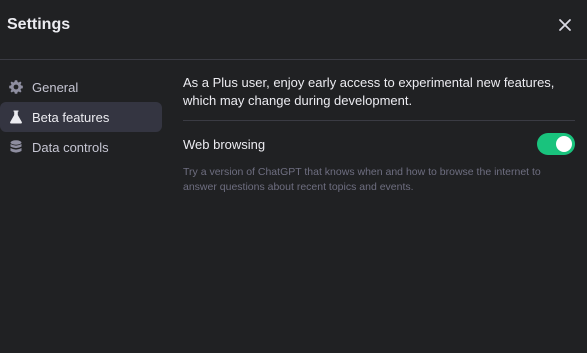 This screenshot has width=587, height=353. Describe the element at coordinates (81, 87) in the screenshot. I see `nav-item-general: General` at that location.